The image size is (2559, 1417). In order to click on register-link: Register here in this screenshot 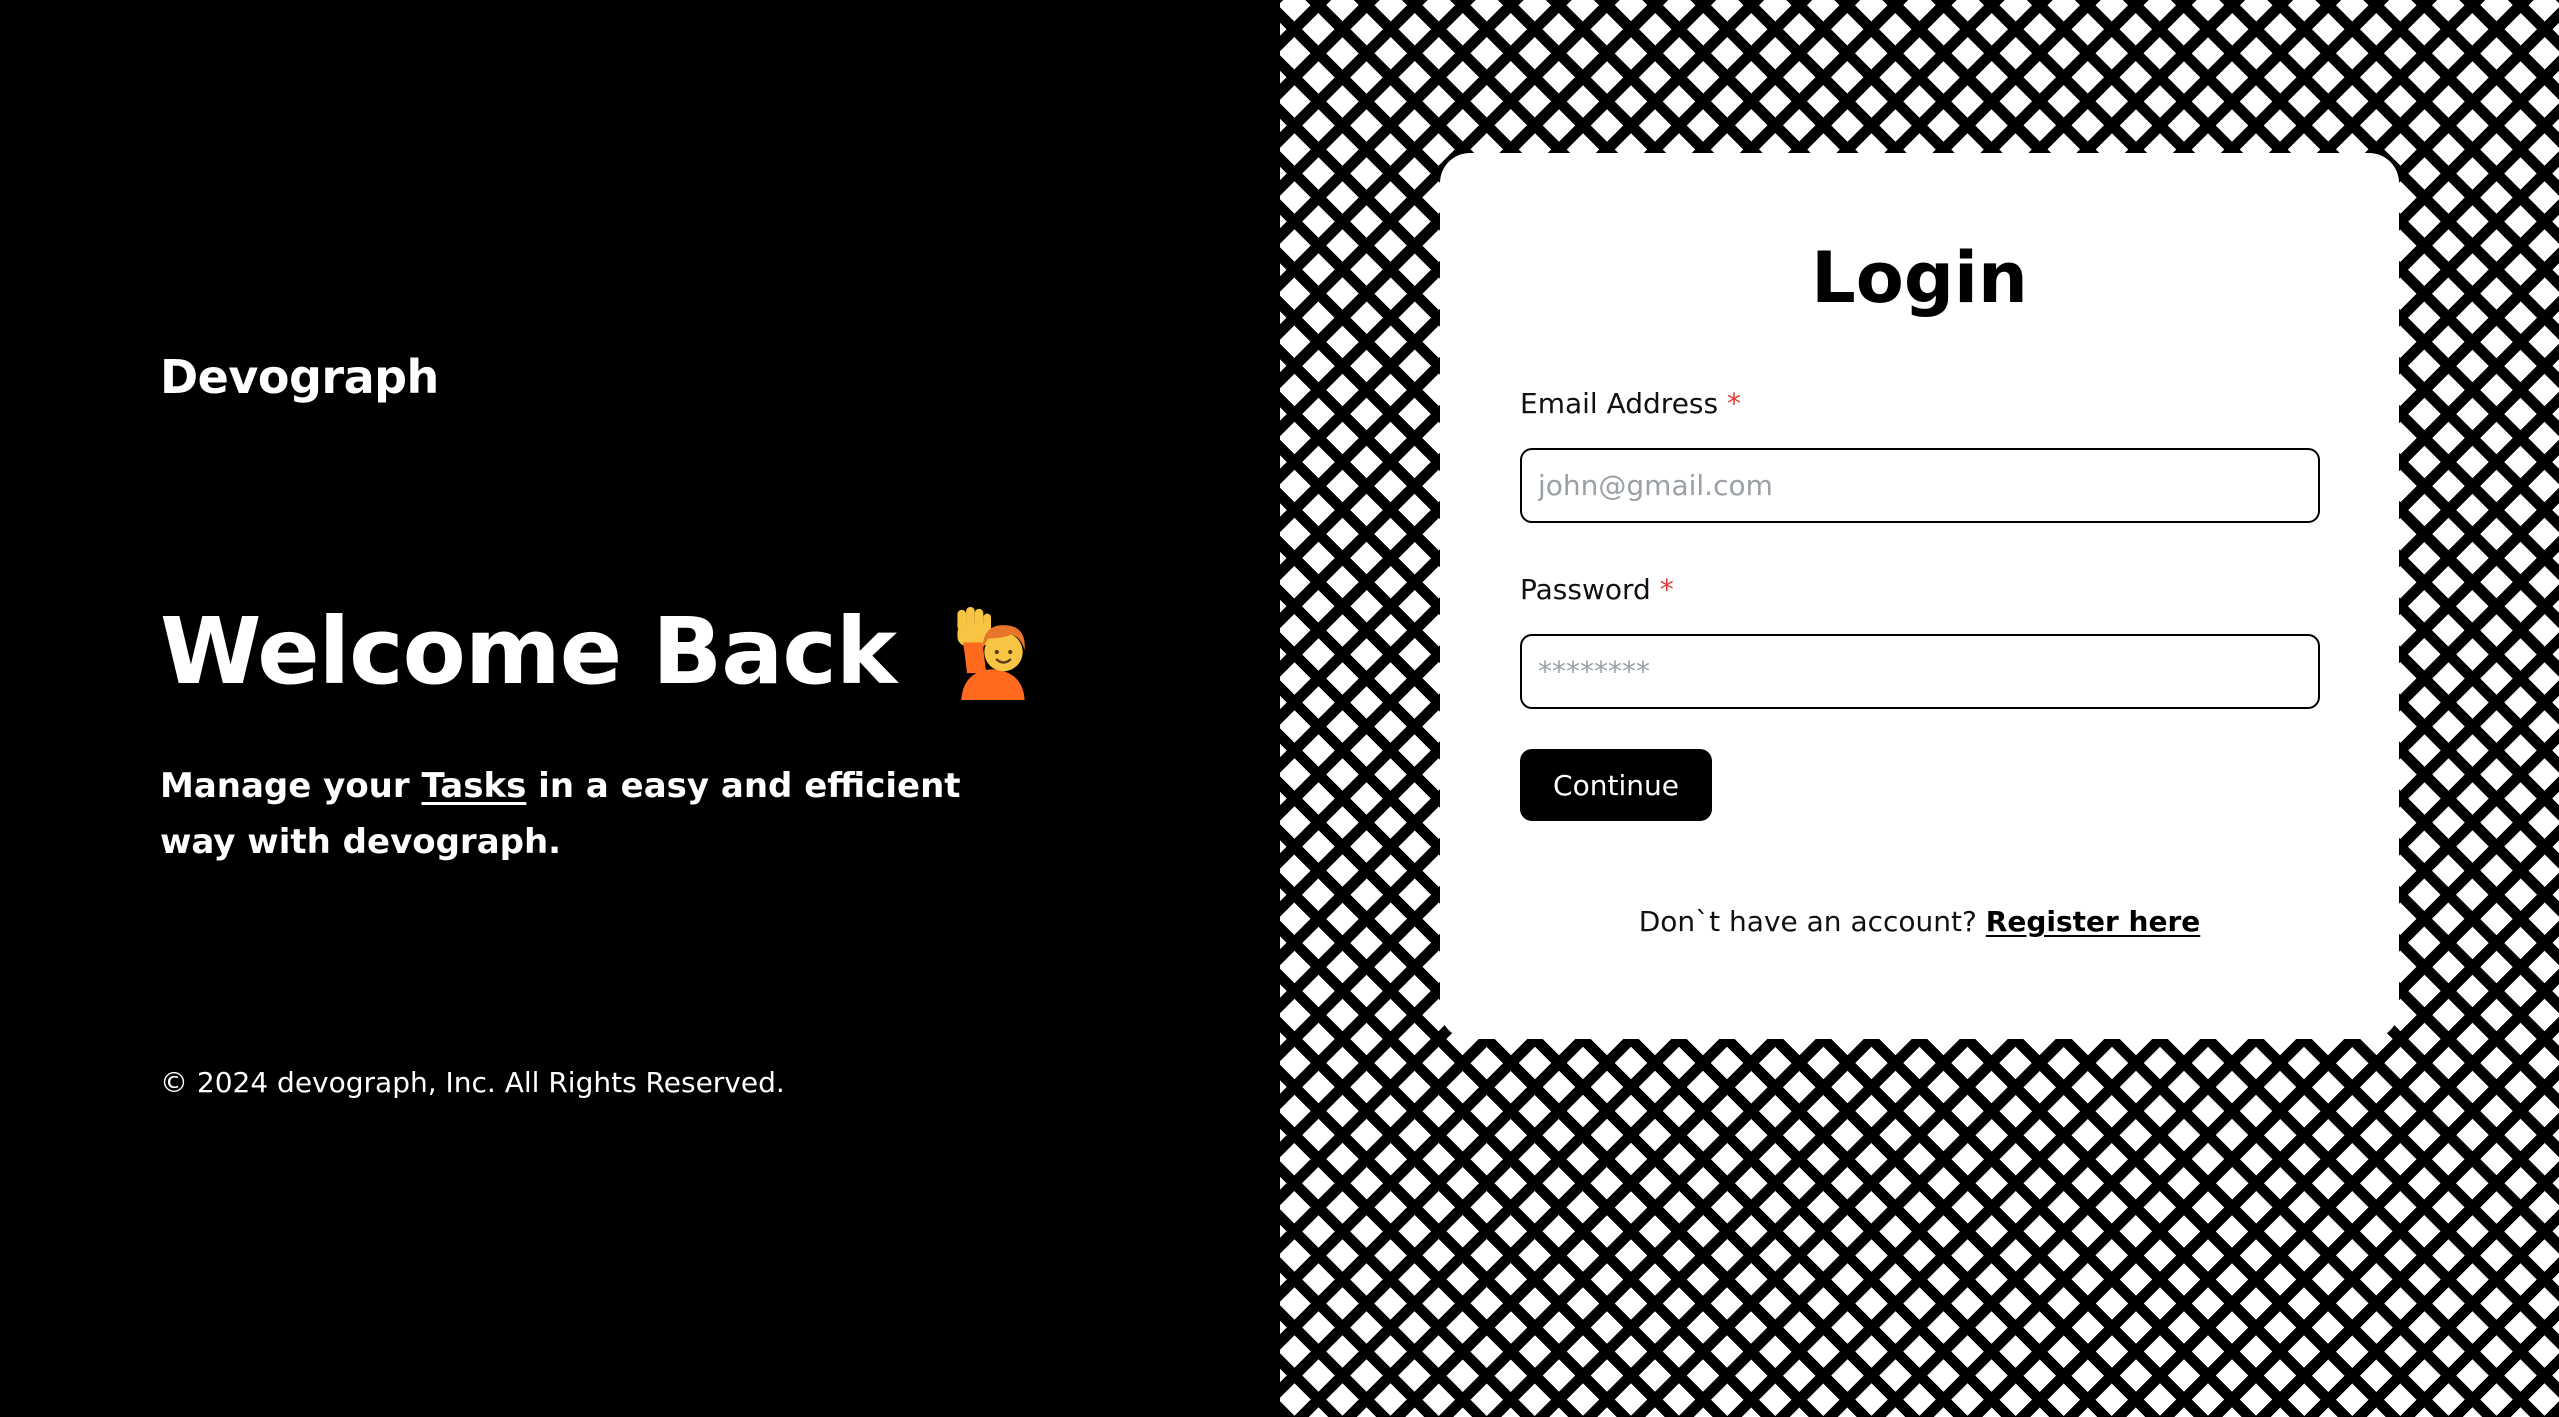, I will do `click(2093, 921)`.